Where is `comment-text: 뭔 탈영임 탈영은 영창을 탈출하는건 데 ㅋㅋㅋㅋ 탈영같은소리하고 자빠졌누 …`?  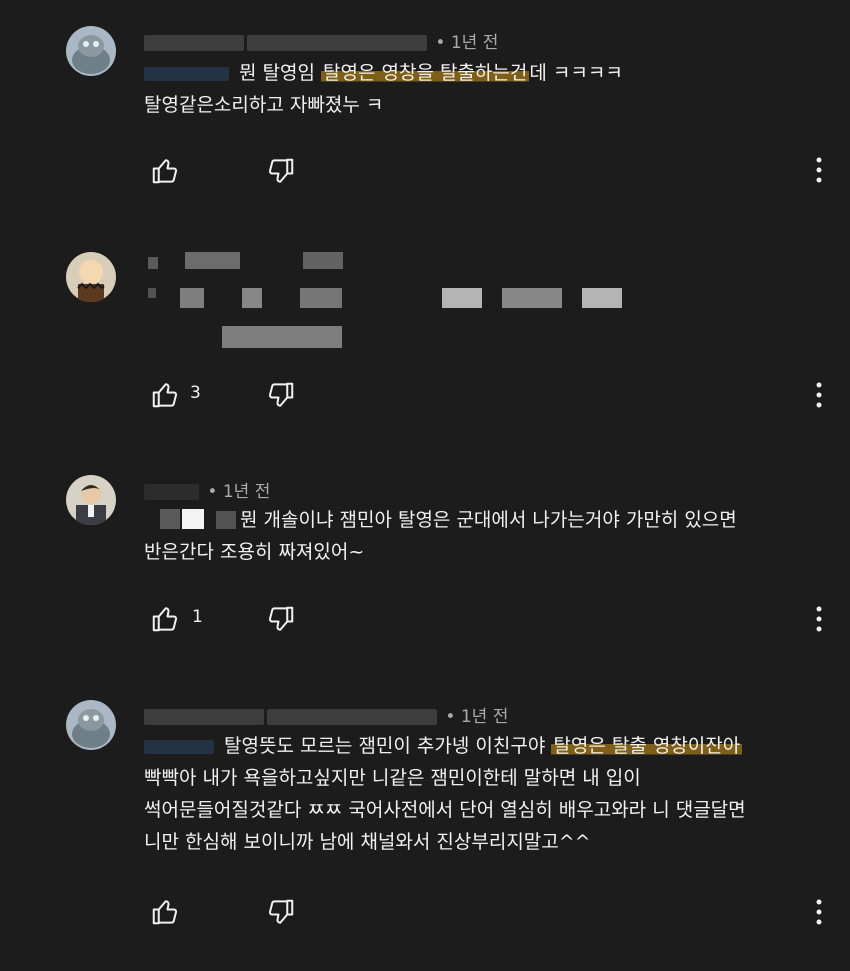 comment-text: 뭔 탈영임 탈영은 영창을 탈출하는건 데 ㅋㅋㅋㅋ 탈영같은소리하고 자빠졌누 … is located at coordinates (383, 89).